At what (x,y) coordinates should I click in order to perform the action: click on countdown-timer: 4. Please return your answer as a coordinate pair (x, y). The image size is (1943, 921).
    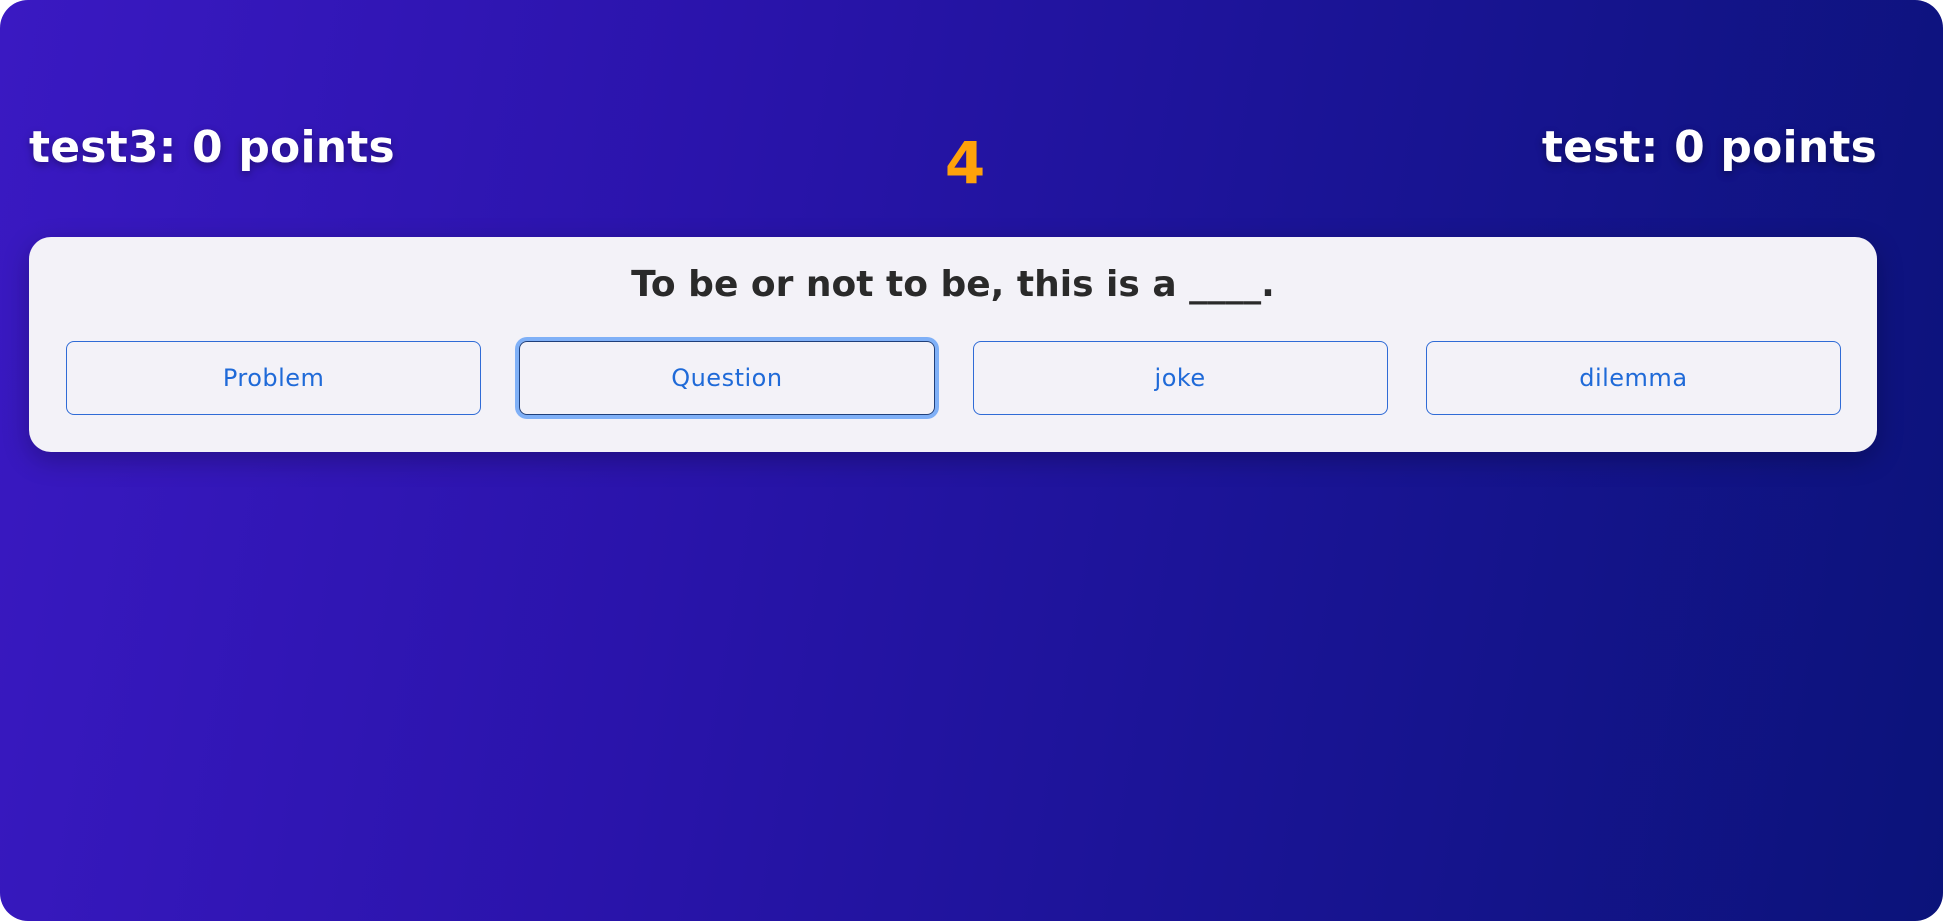
    Looking at the image, I should click on (965, 163).